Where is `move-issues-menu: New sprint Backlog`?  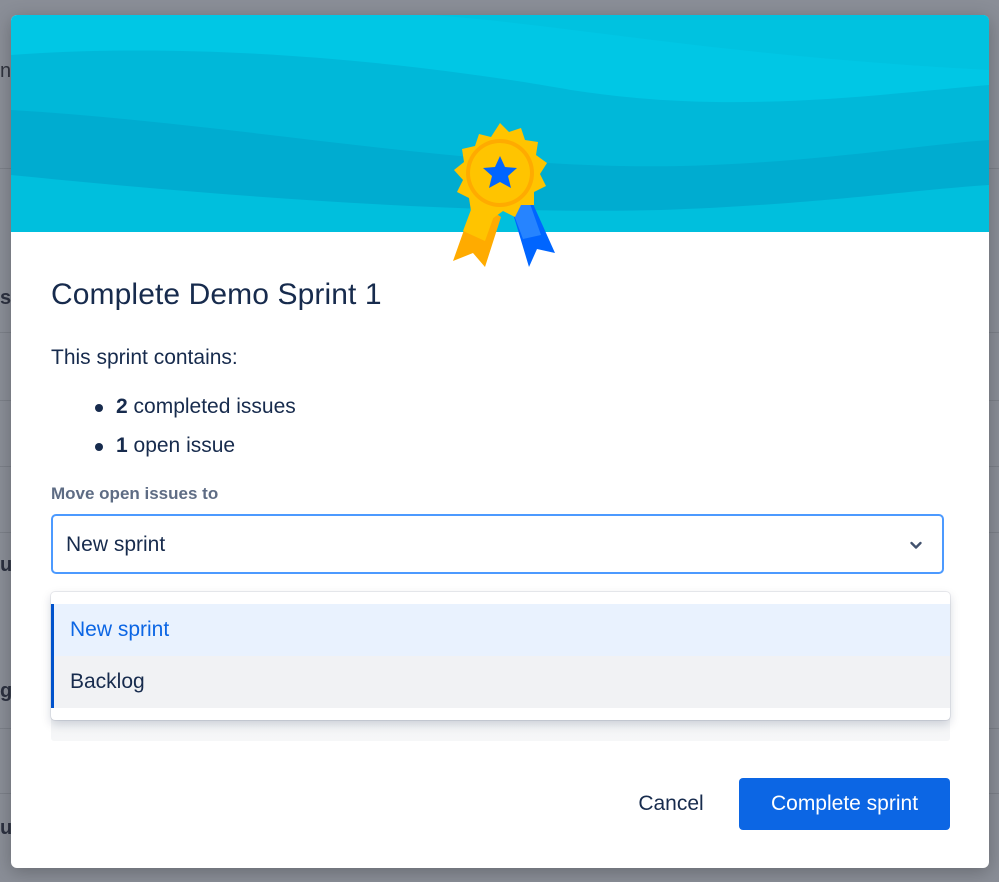
move-issues-menu: New sprint Backlog is located at coordinates (500, 656).